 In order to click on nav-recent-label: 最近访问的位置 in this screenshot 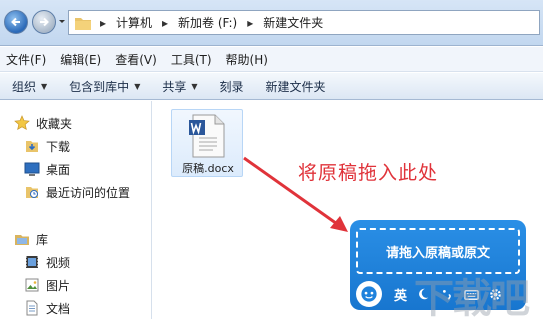, I will do `click(88, 192)`.